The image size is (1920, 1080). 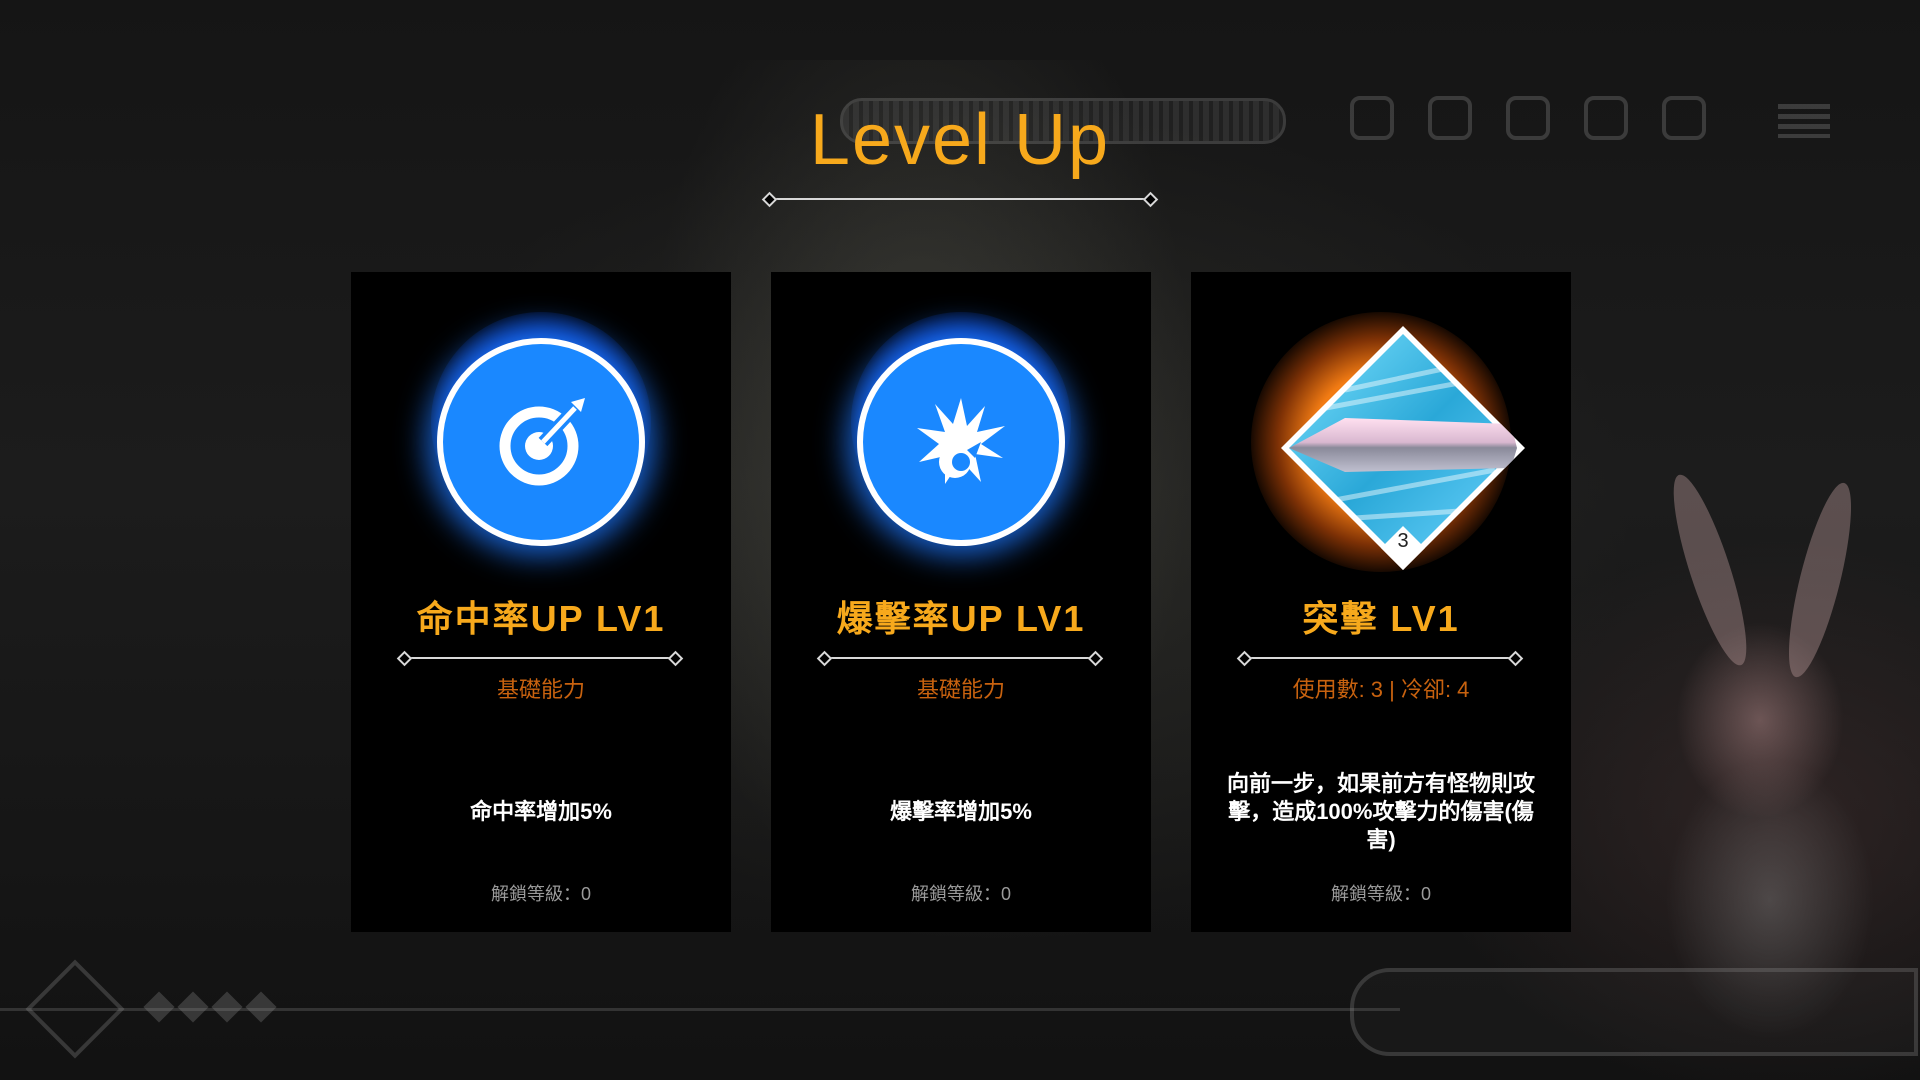 I want to click on card-description: 爆擊率增加5%, so click(x=961, y=811).